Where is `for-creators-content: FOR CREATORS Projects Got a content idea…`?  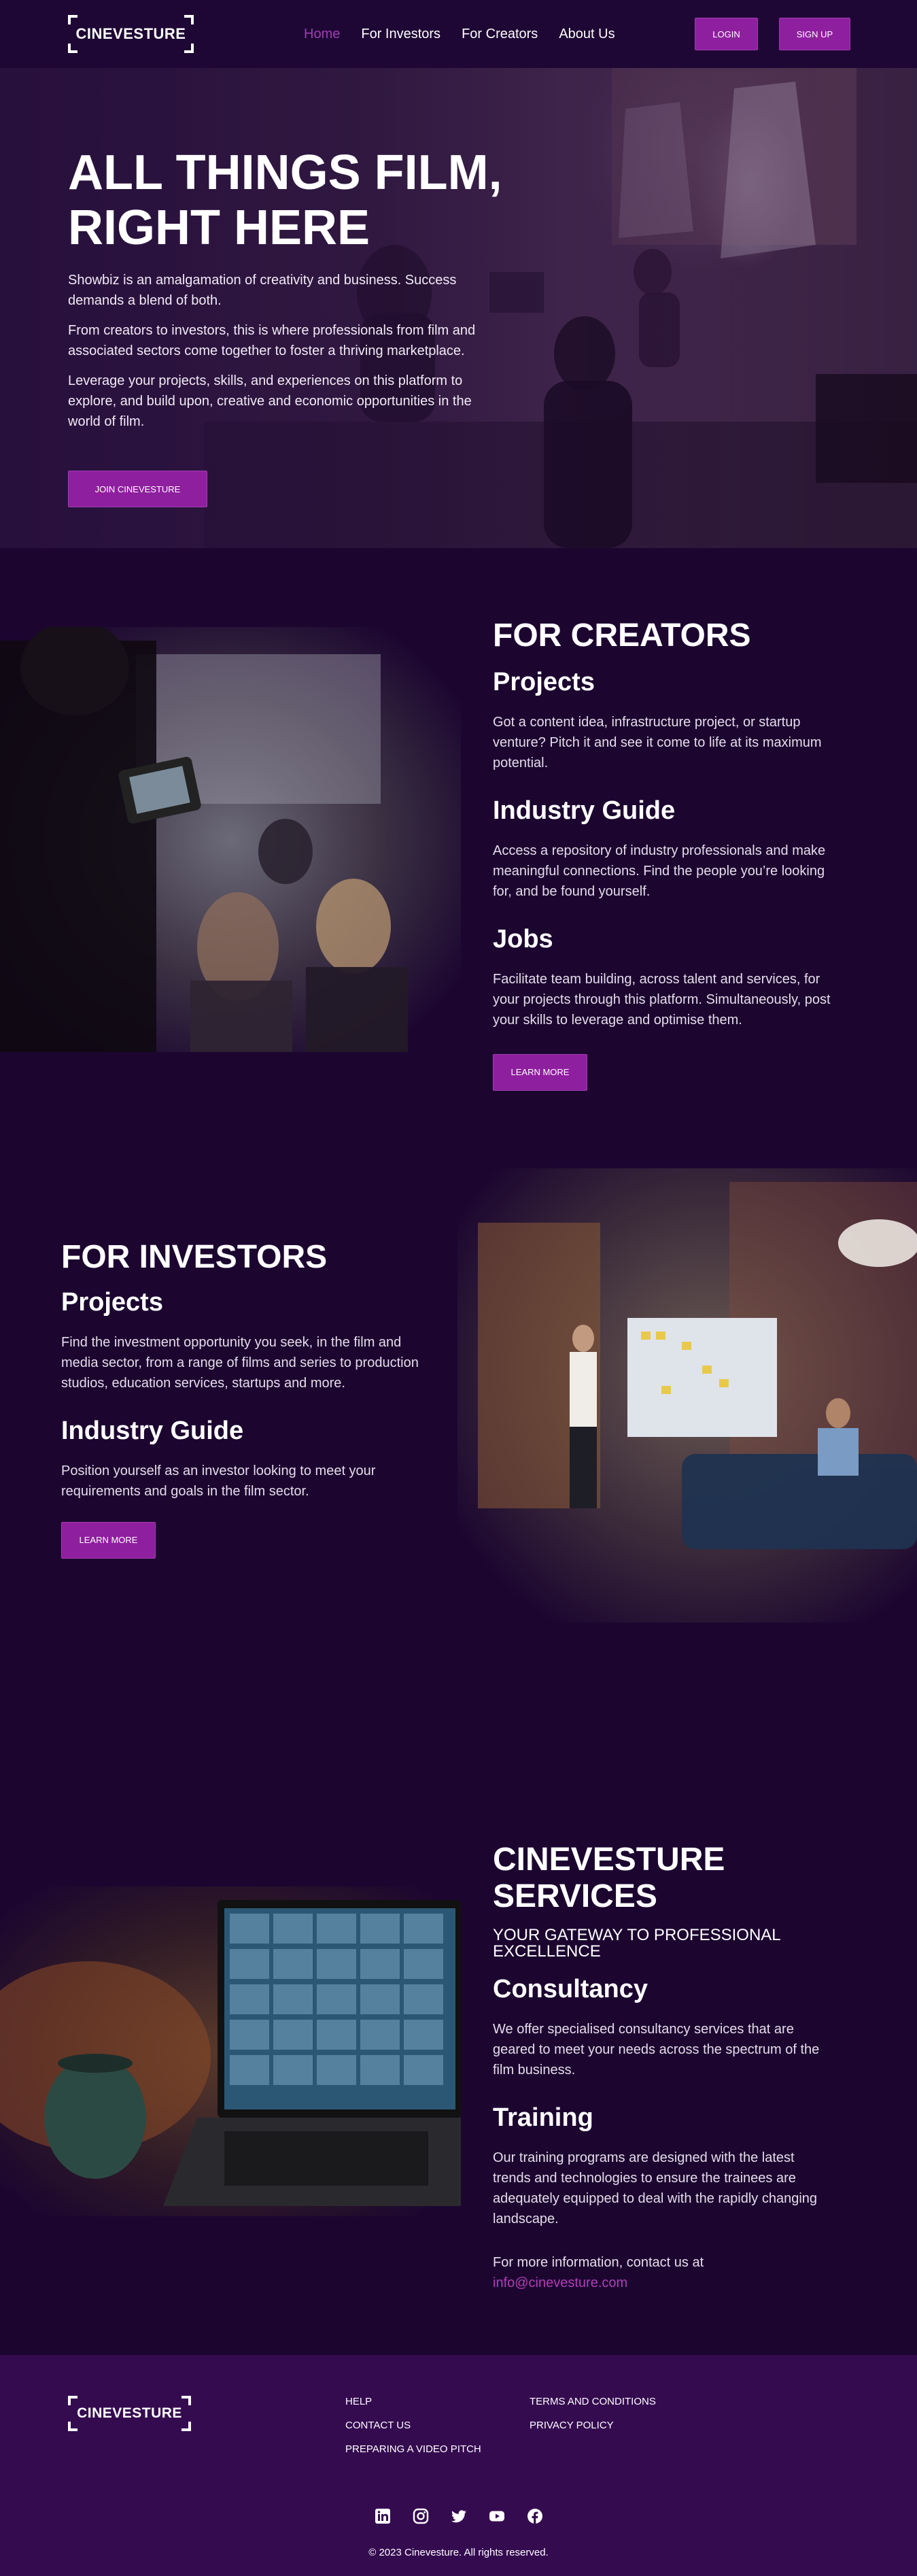 for-creators-content: FOR CREATORS Projects Got a content idea… is located at coordinates (663, 854).